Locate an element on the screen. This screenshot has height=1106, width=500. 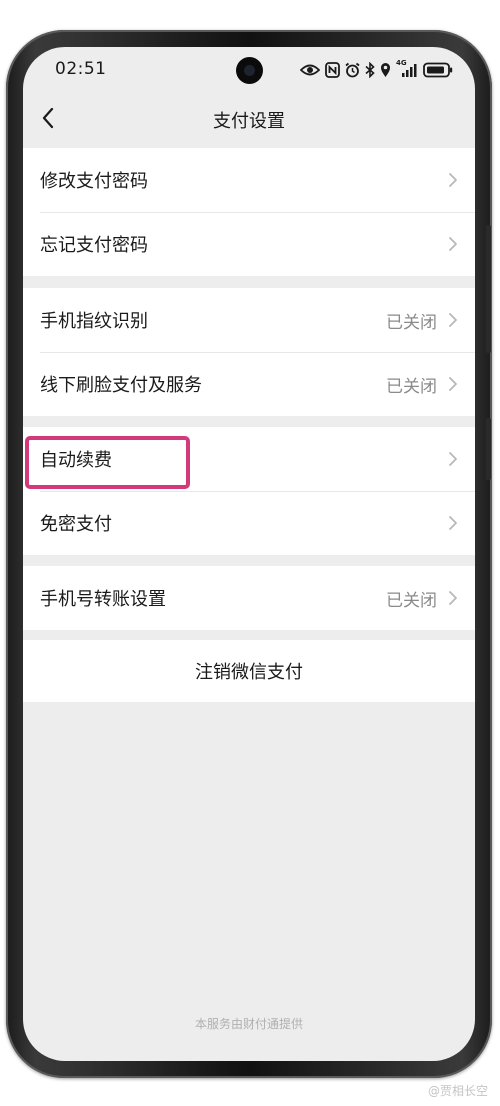
settings-item-phone-transfer: 手机号转账设置 已关闭 is located at coordinates (249, 598).